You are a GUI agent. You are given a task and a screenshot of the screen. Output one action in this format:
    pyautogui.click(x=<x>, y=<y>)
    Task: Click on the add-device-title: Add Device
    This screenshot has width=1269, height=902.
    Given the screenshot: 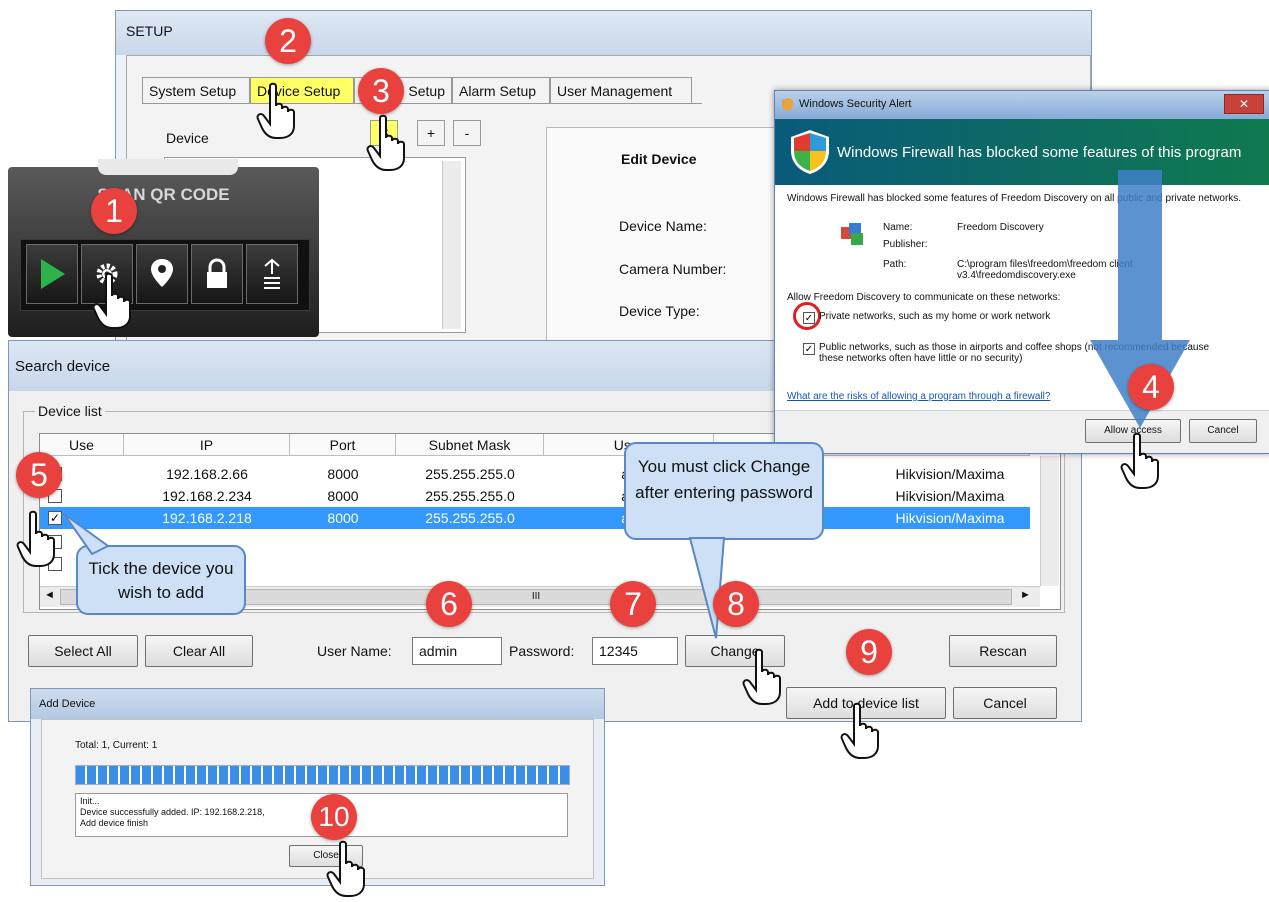 What is the action you would take?
    pyautogui.click(x=317, y=704)
    